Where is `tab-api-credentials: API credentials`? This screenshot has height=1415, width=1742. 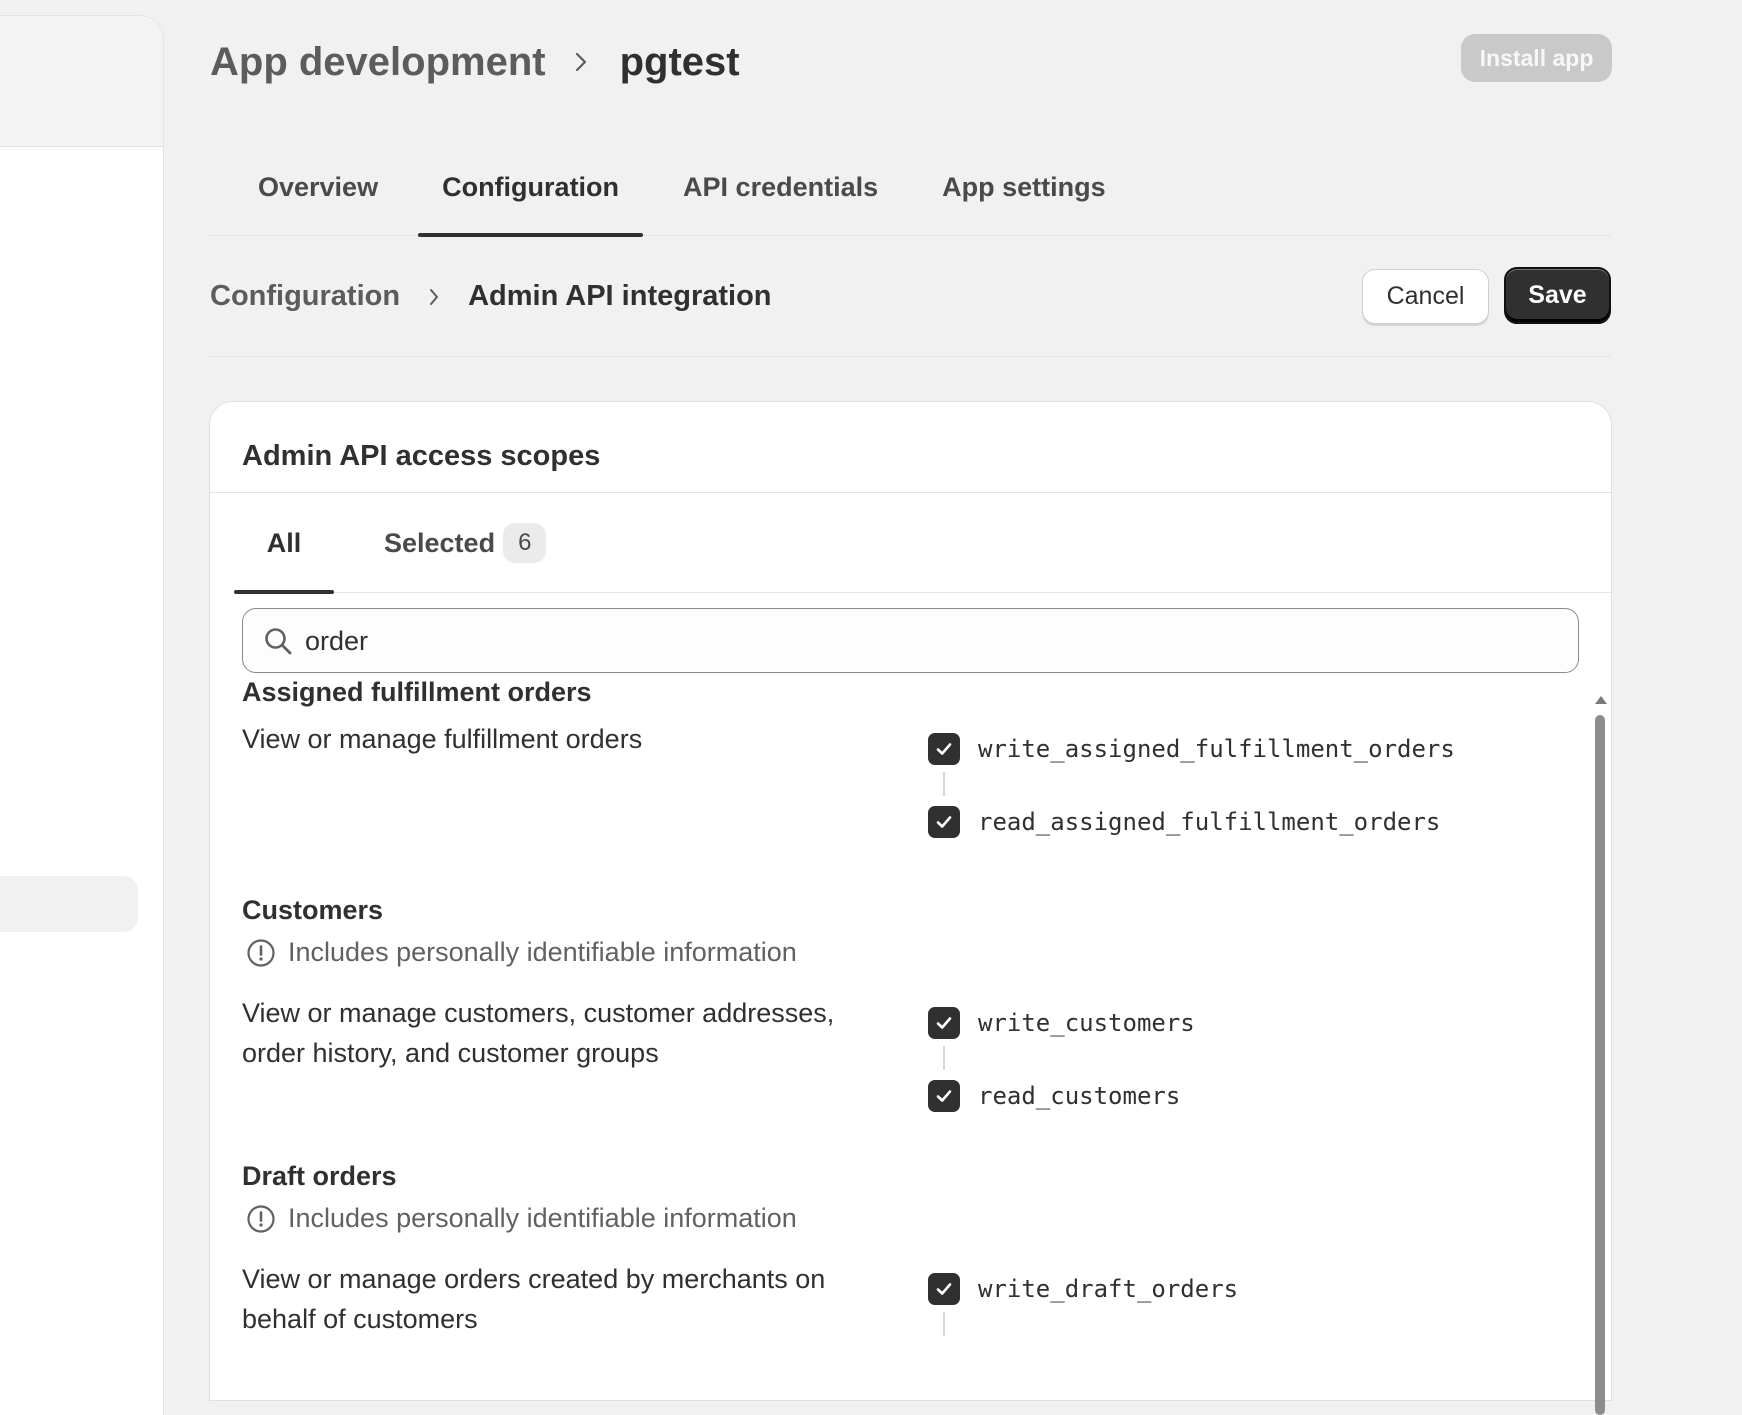
tab-api-credentials: API credentials is located at coordinates (780, 194).